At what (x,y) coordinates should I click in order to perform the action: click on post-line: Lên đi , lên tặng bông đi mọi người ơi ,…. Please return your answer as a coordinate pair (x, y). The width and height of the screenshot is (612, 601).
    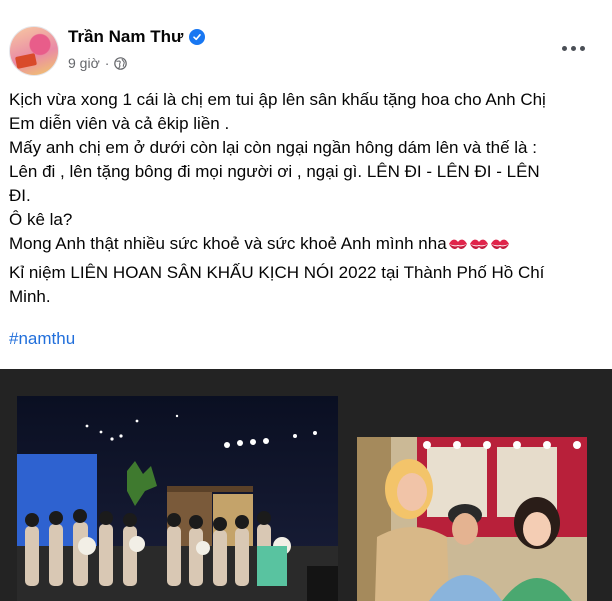
    Looking at the image, I should click on (274, 171).